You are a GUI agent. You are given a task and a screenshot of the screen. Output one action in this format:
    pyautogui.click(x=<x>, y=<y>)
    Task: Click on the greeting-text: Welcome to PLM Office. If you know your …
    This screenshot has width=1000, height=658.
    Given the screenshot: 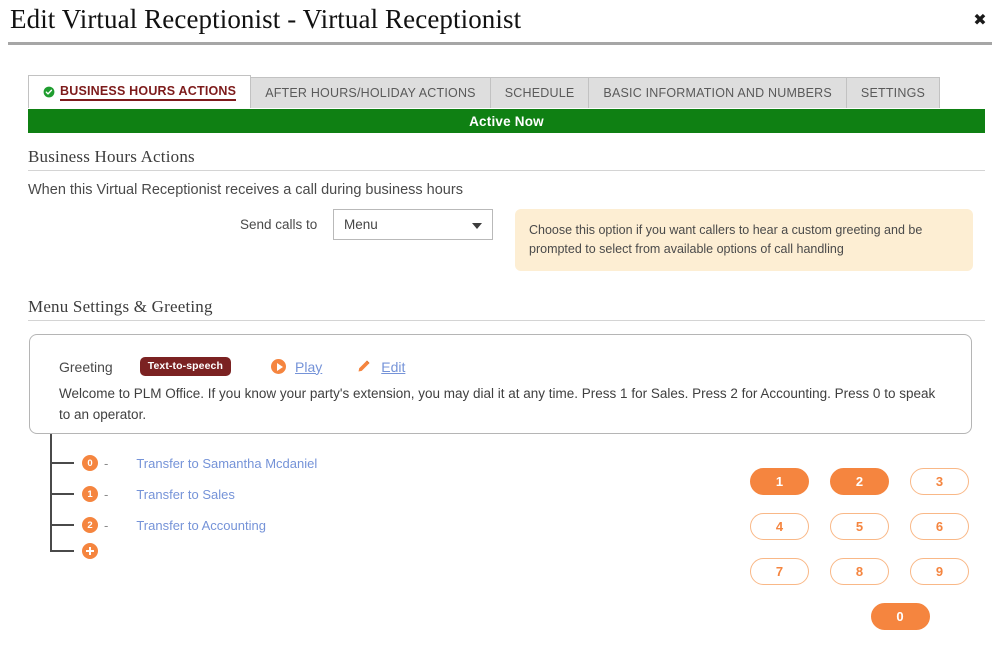 What is the action you would take?
    pyautogui.click(x=497, y=404)
    